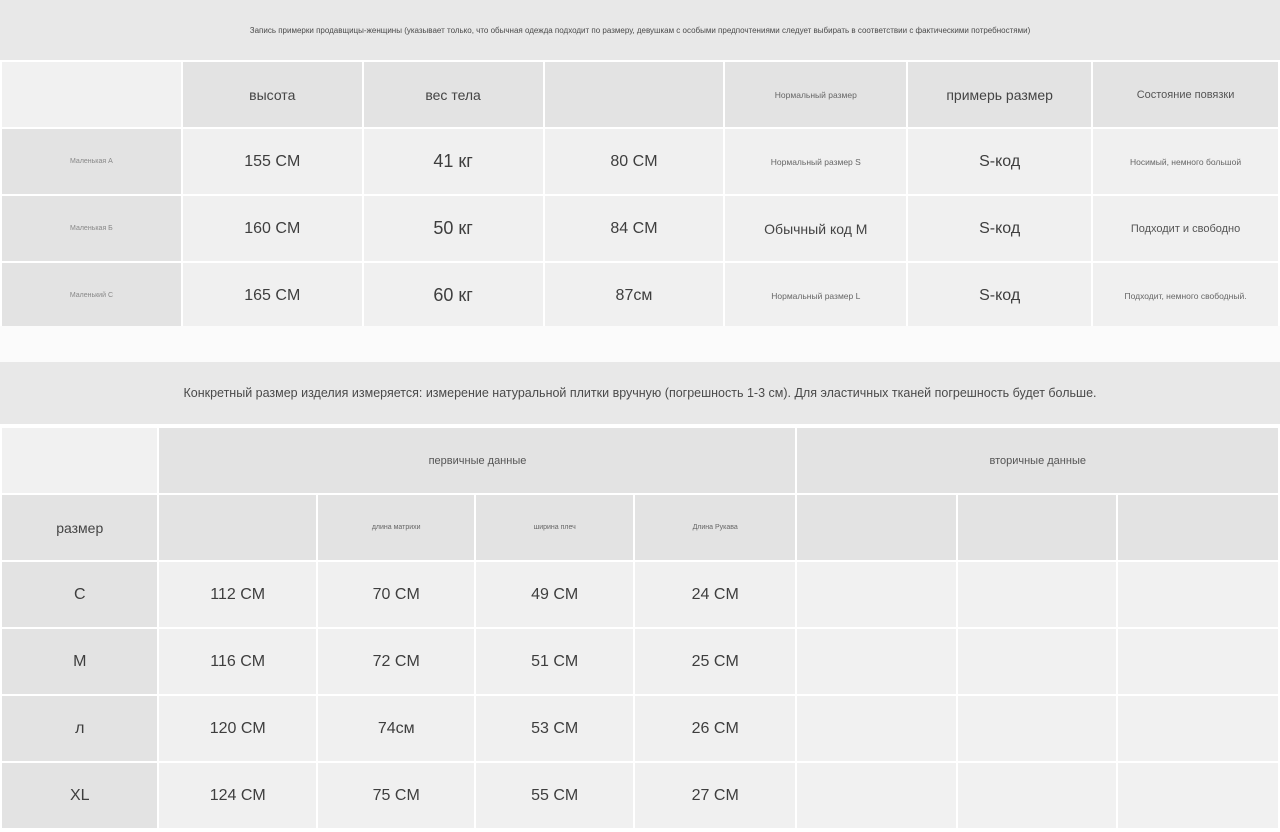  Describe the element at coordinates (80, 460) in the screenshot. I see `size-group-corner` at that location.